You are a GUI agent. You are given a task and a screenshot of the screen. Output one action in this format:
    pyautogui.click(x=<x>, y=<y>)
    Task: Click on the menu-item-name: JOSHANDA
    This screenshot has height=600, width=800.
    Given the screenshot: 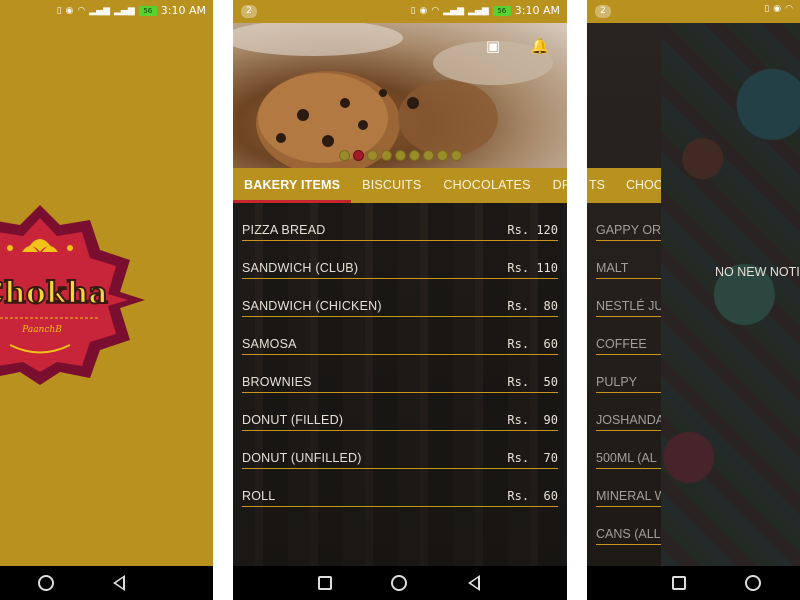 What is the action you would take?
    pyautogui.click(x=628, y=420)
    